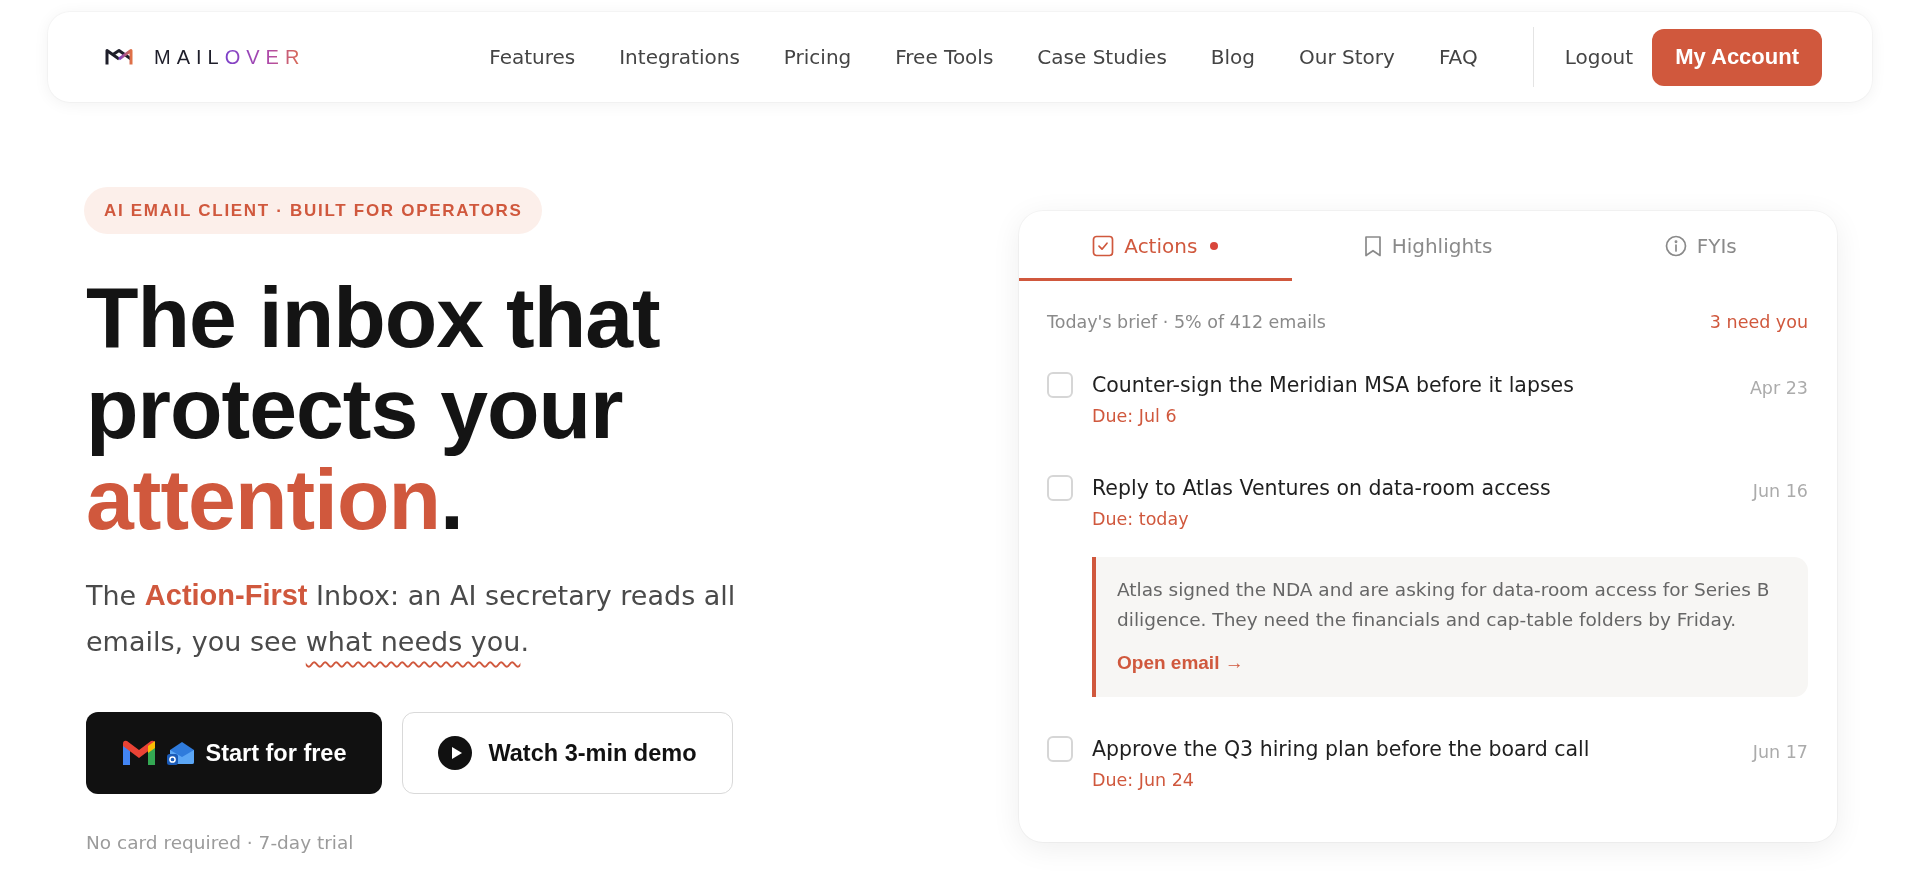 The image size is (1920, 876). I want to click on task-title: Counter-sign the Meridian MSA before it lapses, so click(1333, 385).